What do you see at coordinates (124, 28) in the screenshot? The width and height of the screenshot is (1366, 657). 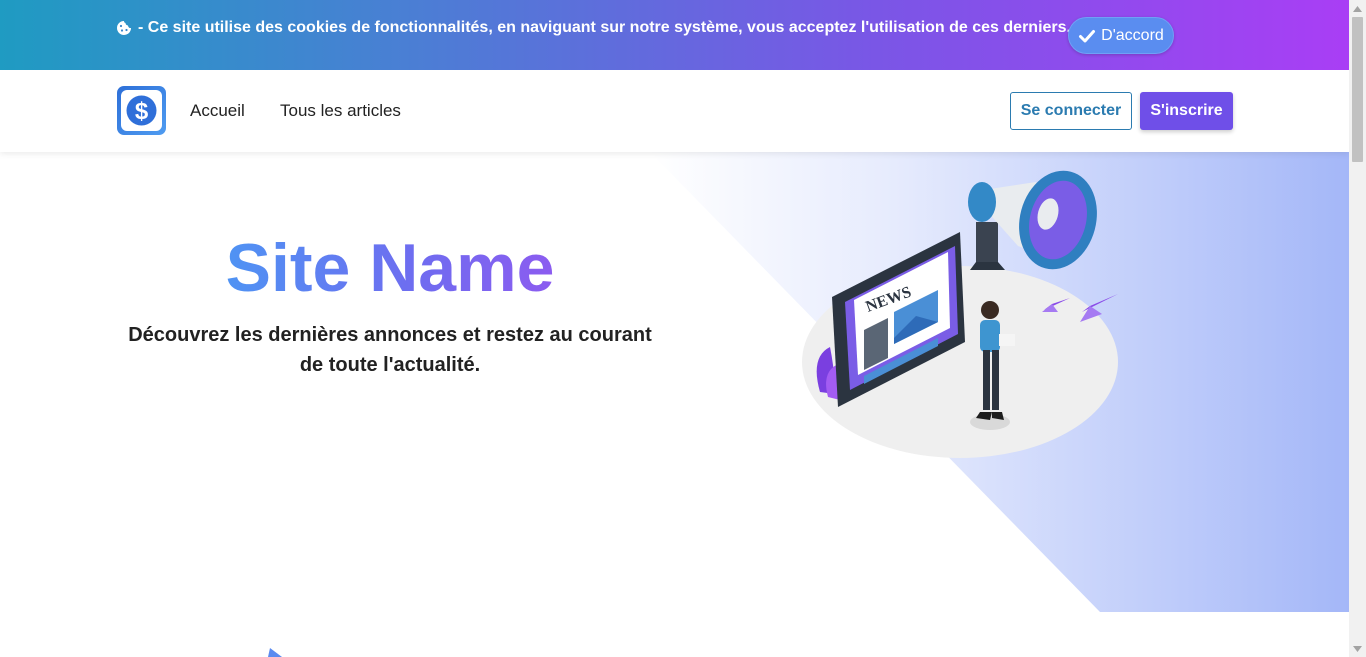 I see `cookie-icon` at bounding box center [124, 28].